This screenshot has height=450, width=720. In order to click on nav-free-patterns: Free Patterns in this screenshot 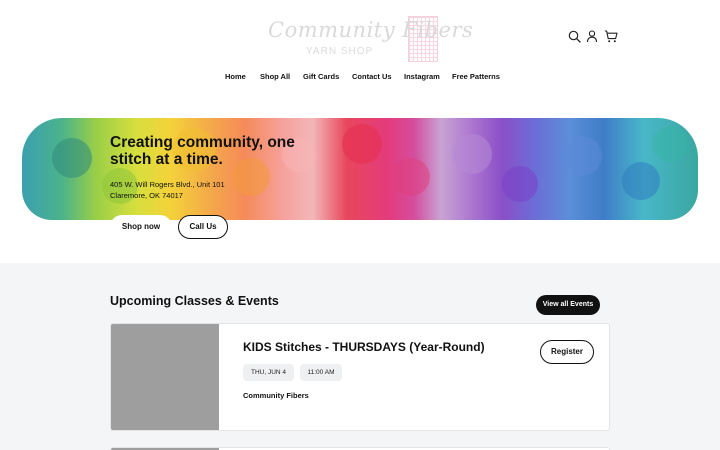, I will do `click(476, 76)`.